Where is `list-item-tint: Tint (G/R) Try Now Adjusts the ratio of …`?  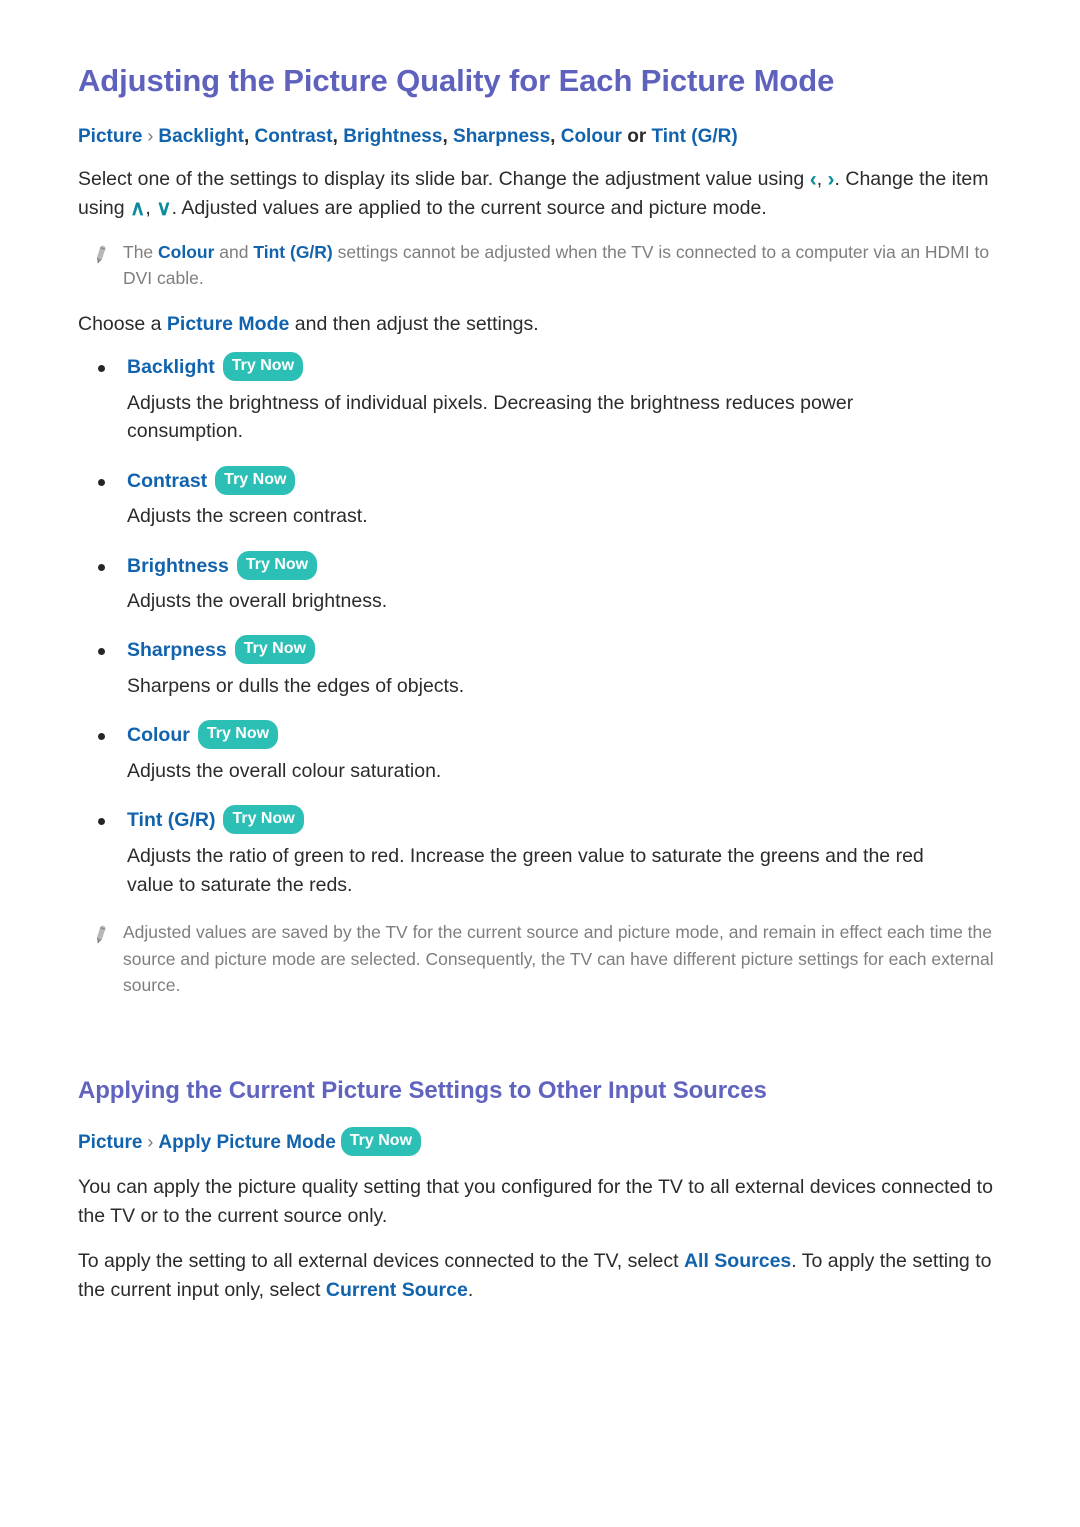 list-item-tint: Tint (G/R) Try Now Adjusts the ratio of … is located at coordinates (540, 852).